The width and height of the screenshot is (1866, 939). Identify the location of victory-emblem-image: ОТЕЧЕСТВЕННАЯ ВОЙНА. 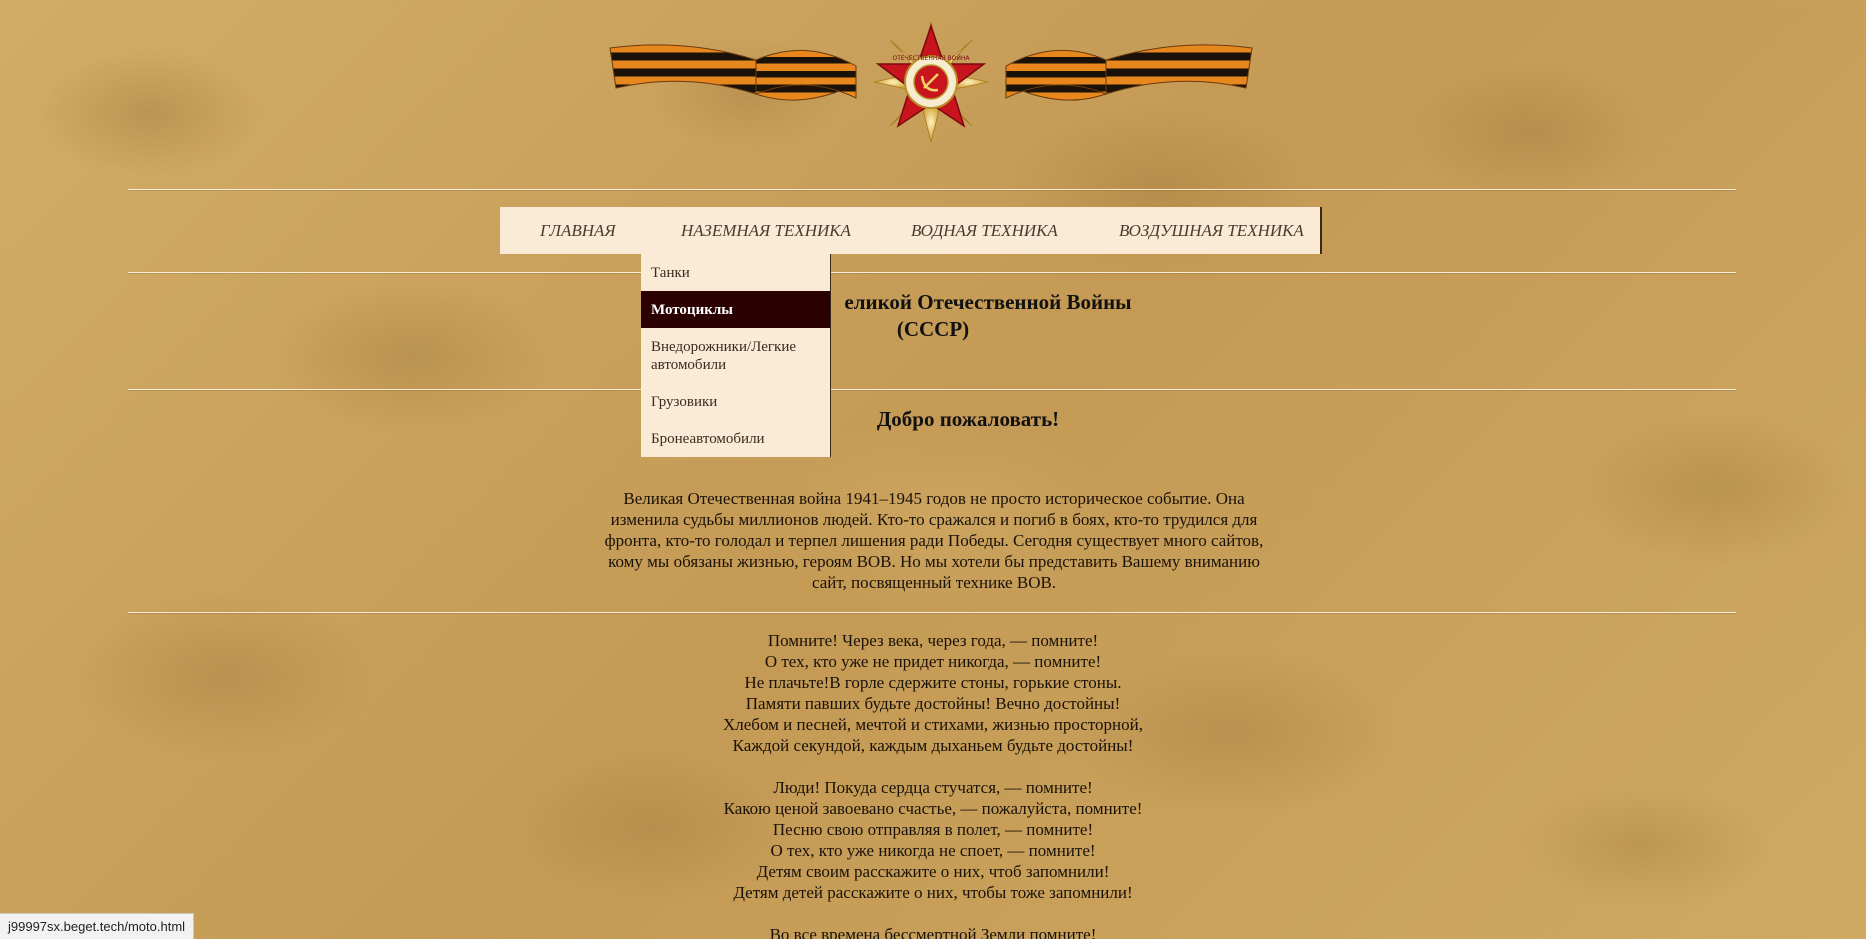
(931, 82).